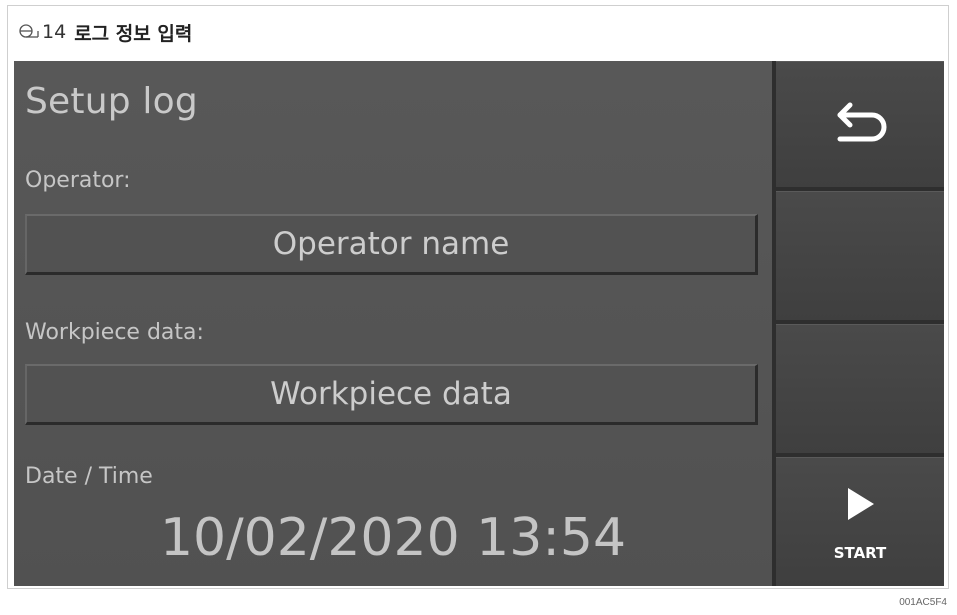 This screenshot has width=957, height=615. Describe the element at coordinates (114, 332) in the screenshot. I see `workpiece-data-label: Workpiece data:` at that location.